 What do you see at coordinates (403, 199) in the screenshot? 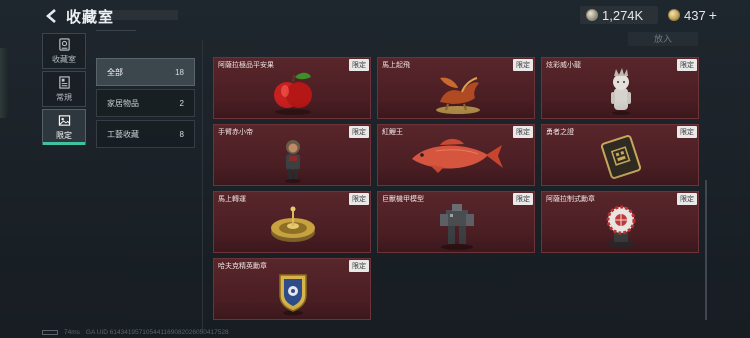
I see `item-name: 巨獸機甲模型` at bounding box center [403, 199].